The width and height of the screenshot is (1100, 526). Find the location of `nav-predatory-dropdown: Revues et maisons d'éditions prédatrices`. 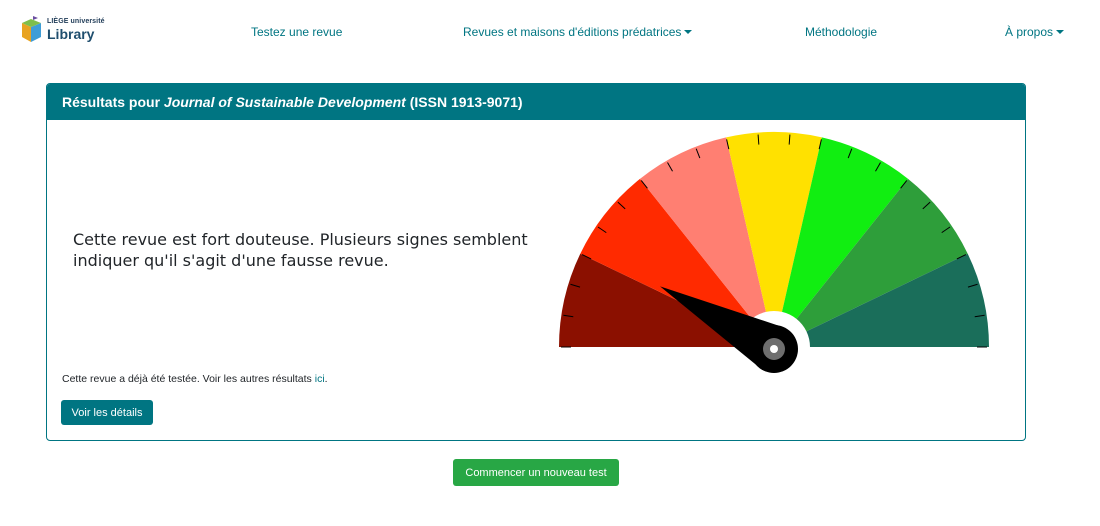

nav-predatory-dropdown: Revues et maisons d'éditions prédatrices is located at coordinates (578, 32).